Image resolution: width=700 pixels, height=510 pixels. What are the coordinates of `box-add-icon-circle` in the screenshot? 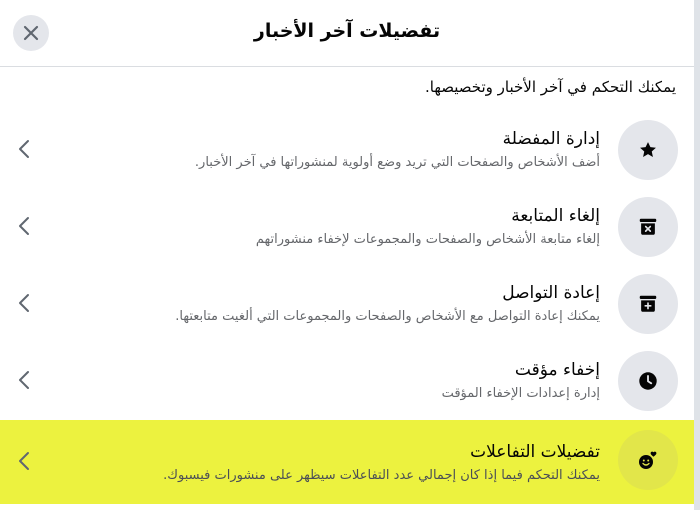 It's located at (648, 304).